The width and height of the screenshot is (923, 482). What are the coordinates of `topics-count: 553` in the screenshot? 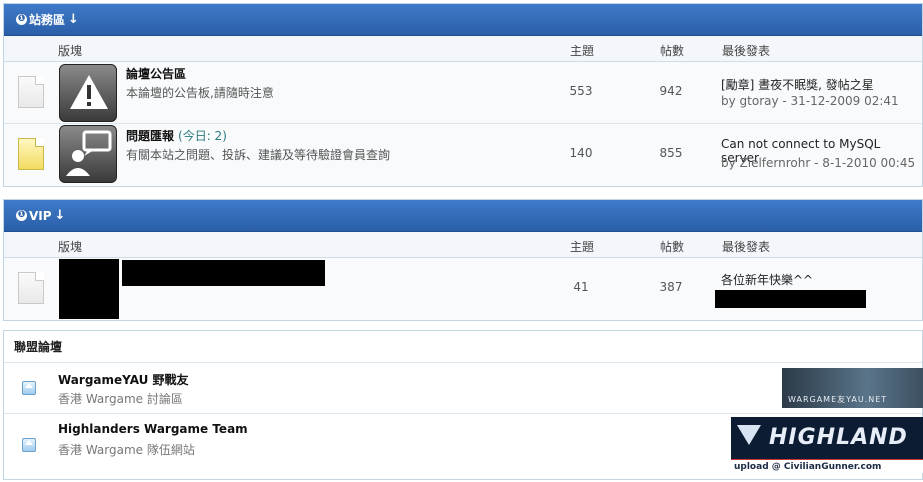 It's located at (581, 91).